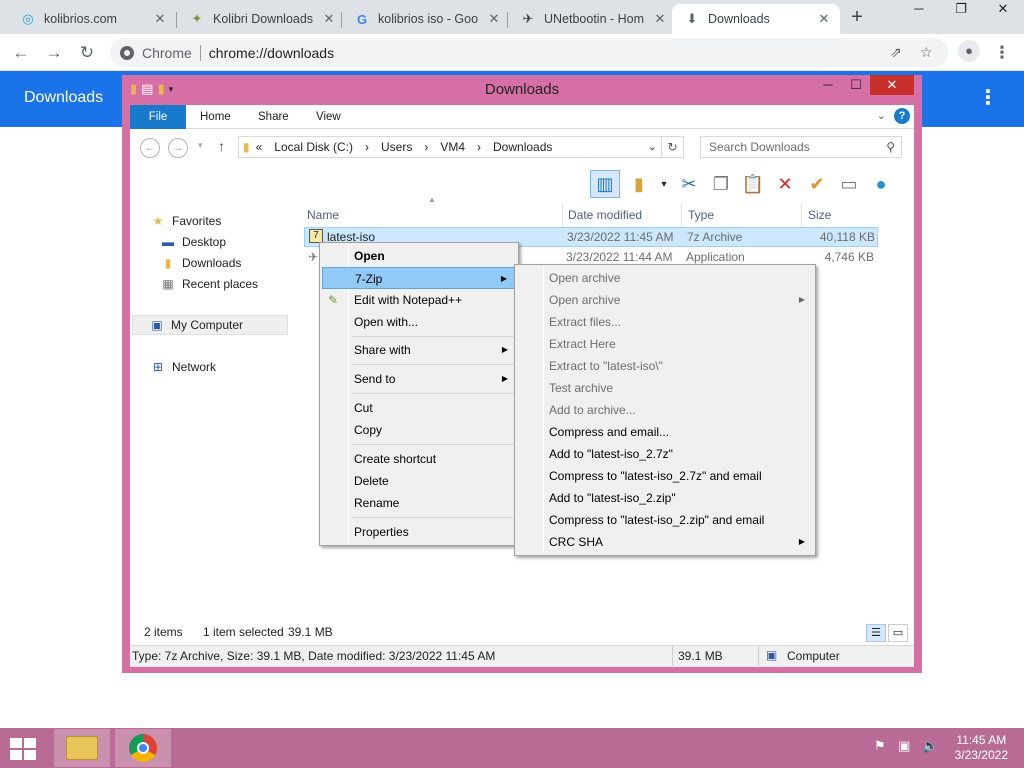 Image resolution: width=1024 pixels, height=768 pixels. Describe the element at coordinates (841, 215) in the screenshot. I see `column-header-size: Size` at that location.